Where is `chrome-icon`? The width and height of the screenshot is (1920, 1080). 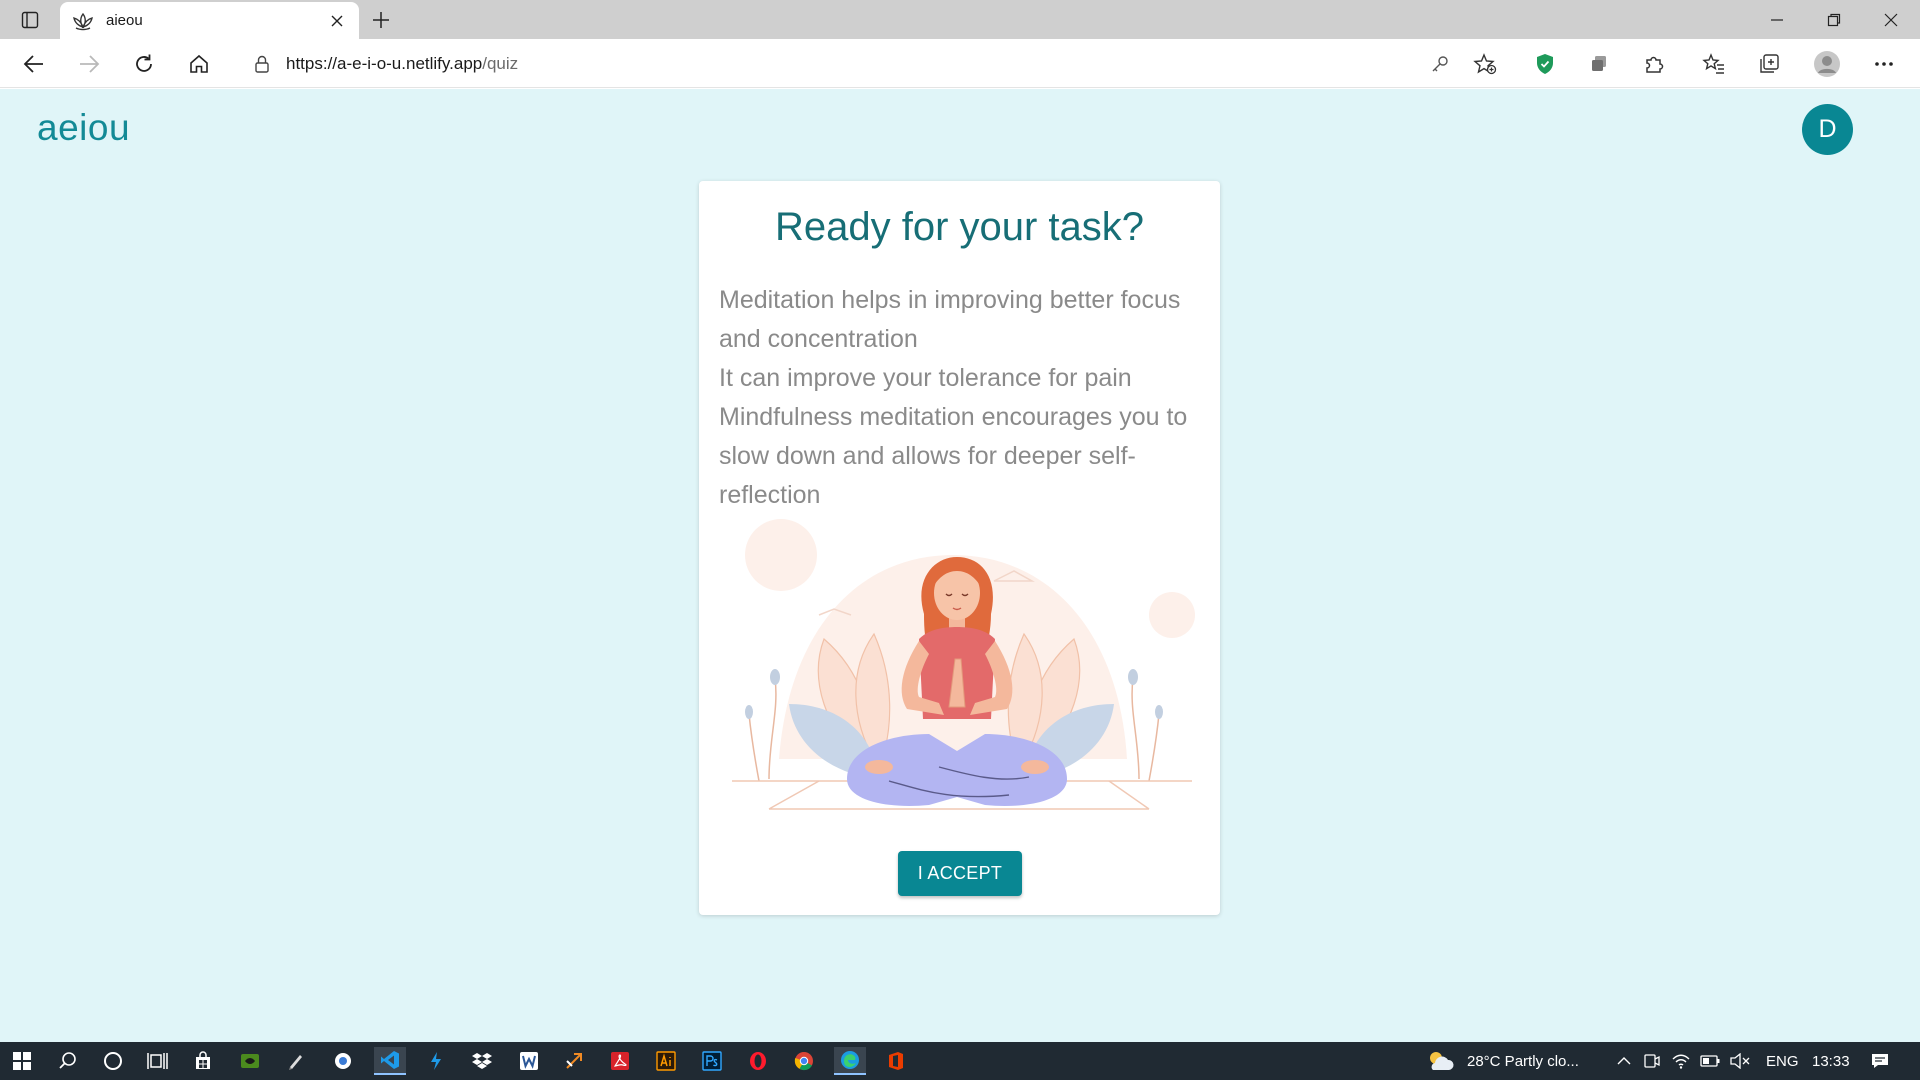 chrome-icon is located at coordinates (804, 1061).